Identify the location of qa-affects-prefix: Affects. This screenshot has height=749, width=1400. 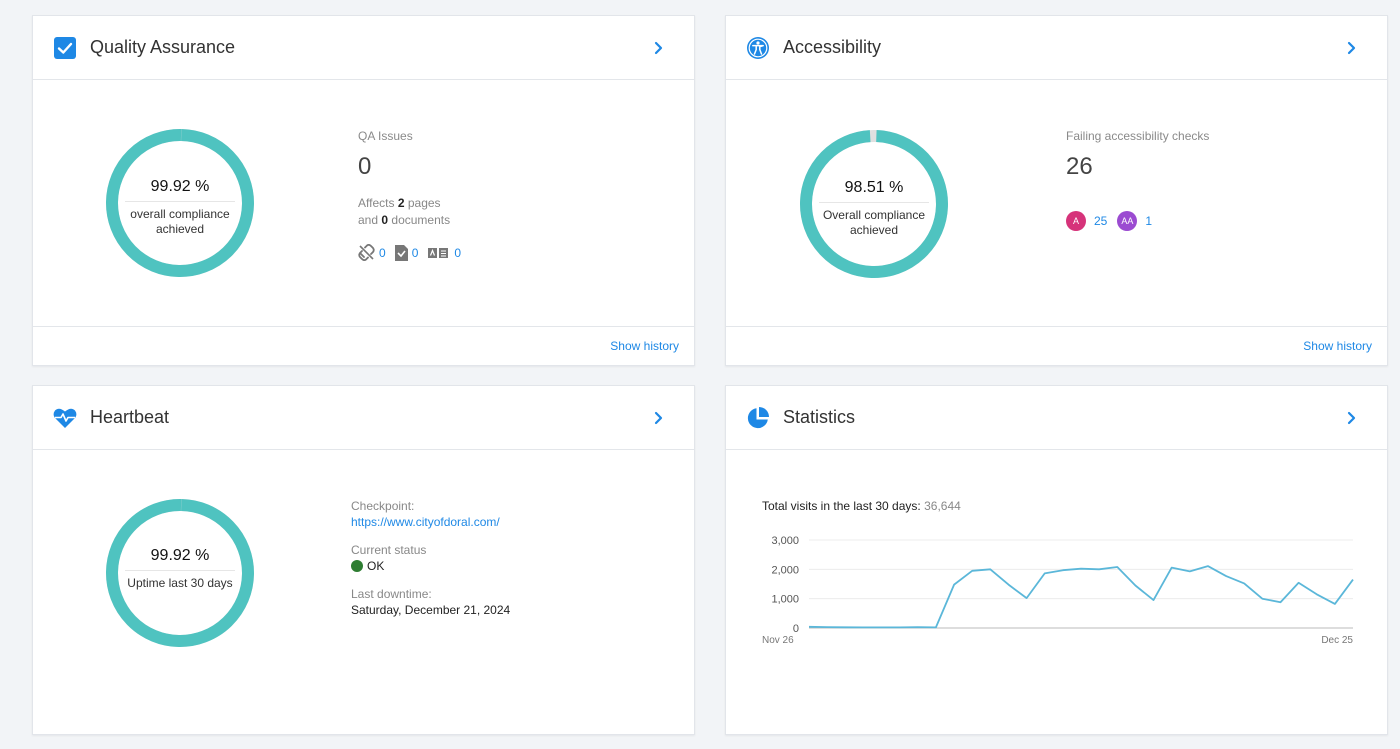
(376, 203).